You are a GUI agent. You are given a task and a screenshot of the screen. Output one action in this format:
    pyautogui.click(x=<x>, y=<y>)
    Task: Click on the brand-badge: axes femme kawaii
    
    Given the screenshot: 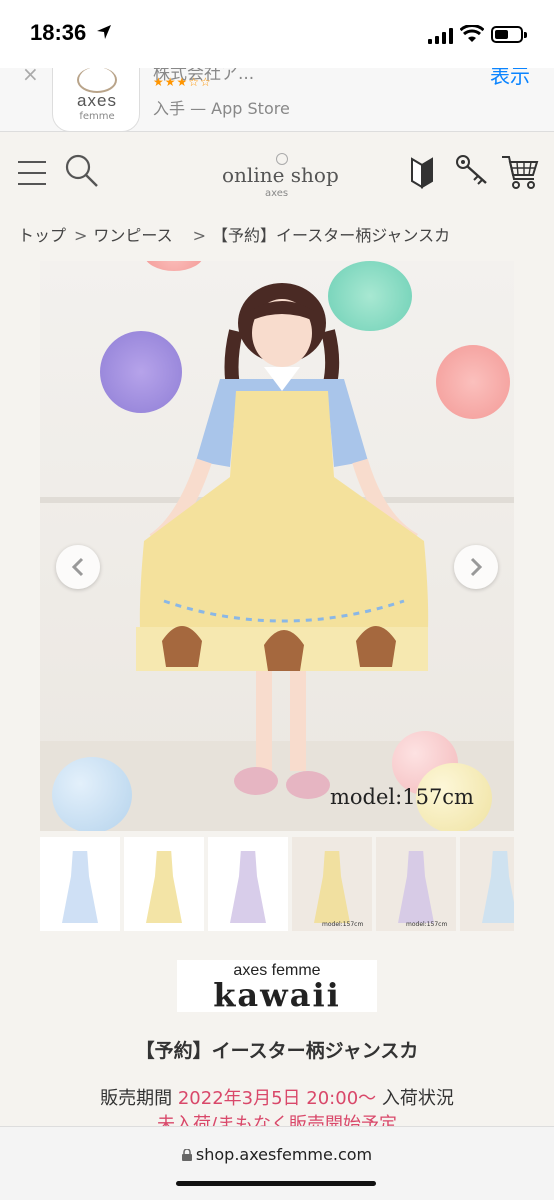 What is the action you would take?
    pyautogui.click(x=277, y=987)
    